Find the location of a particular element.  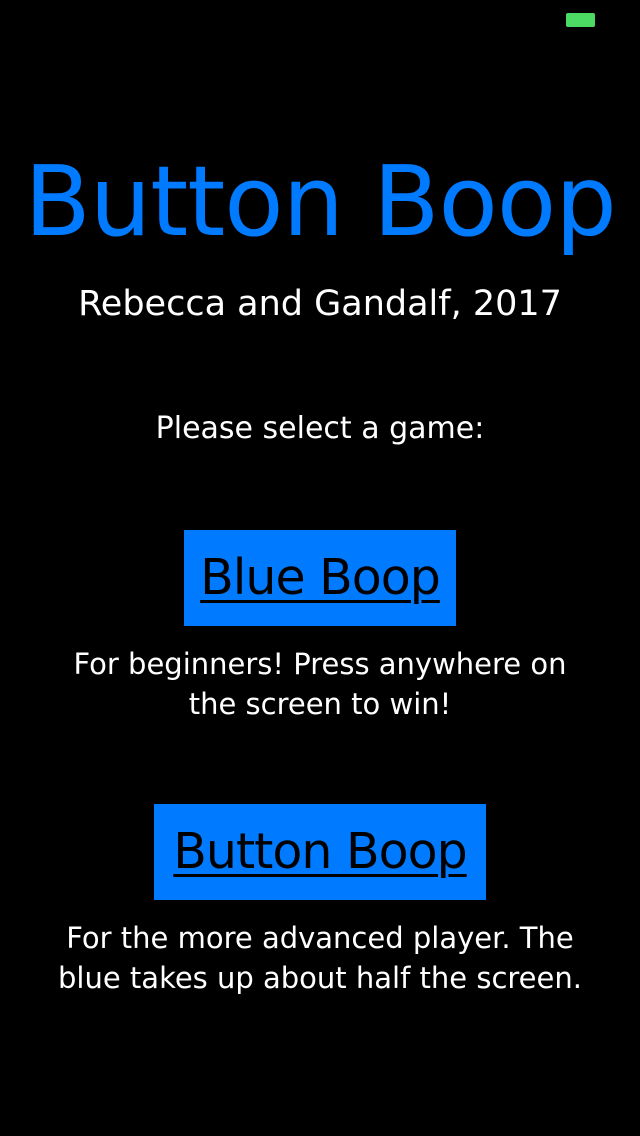

credits-text: Rebecca and Gandalf, 2017 is located at coordinates (320, 304).